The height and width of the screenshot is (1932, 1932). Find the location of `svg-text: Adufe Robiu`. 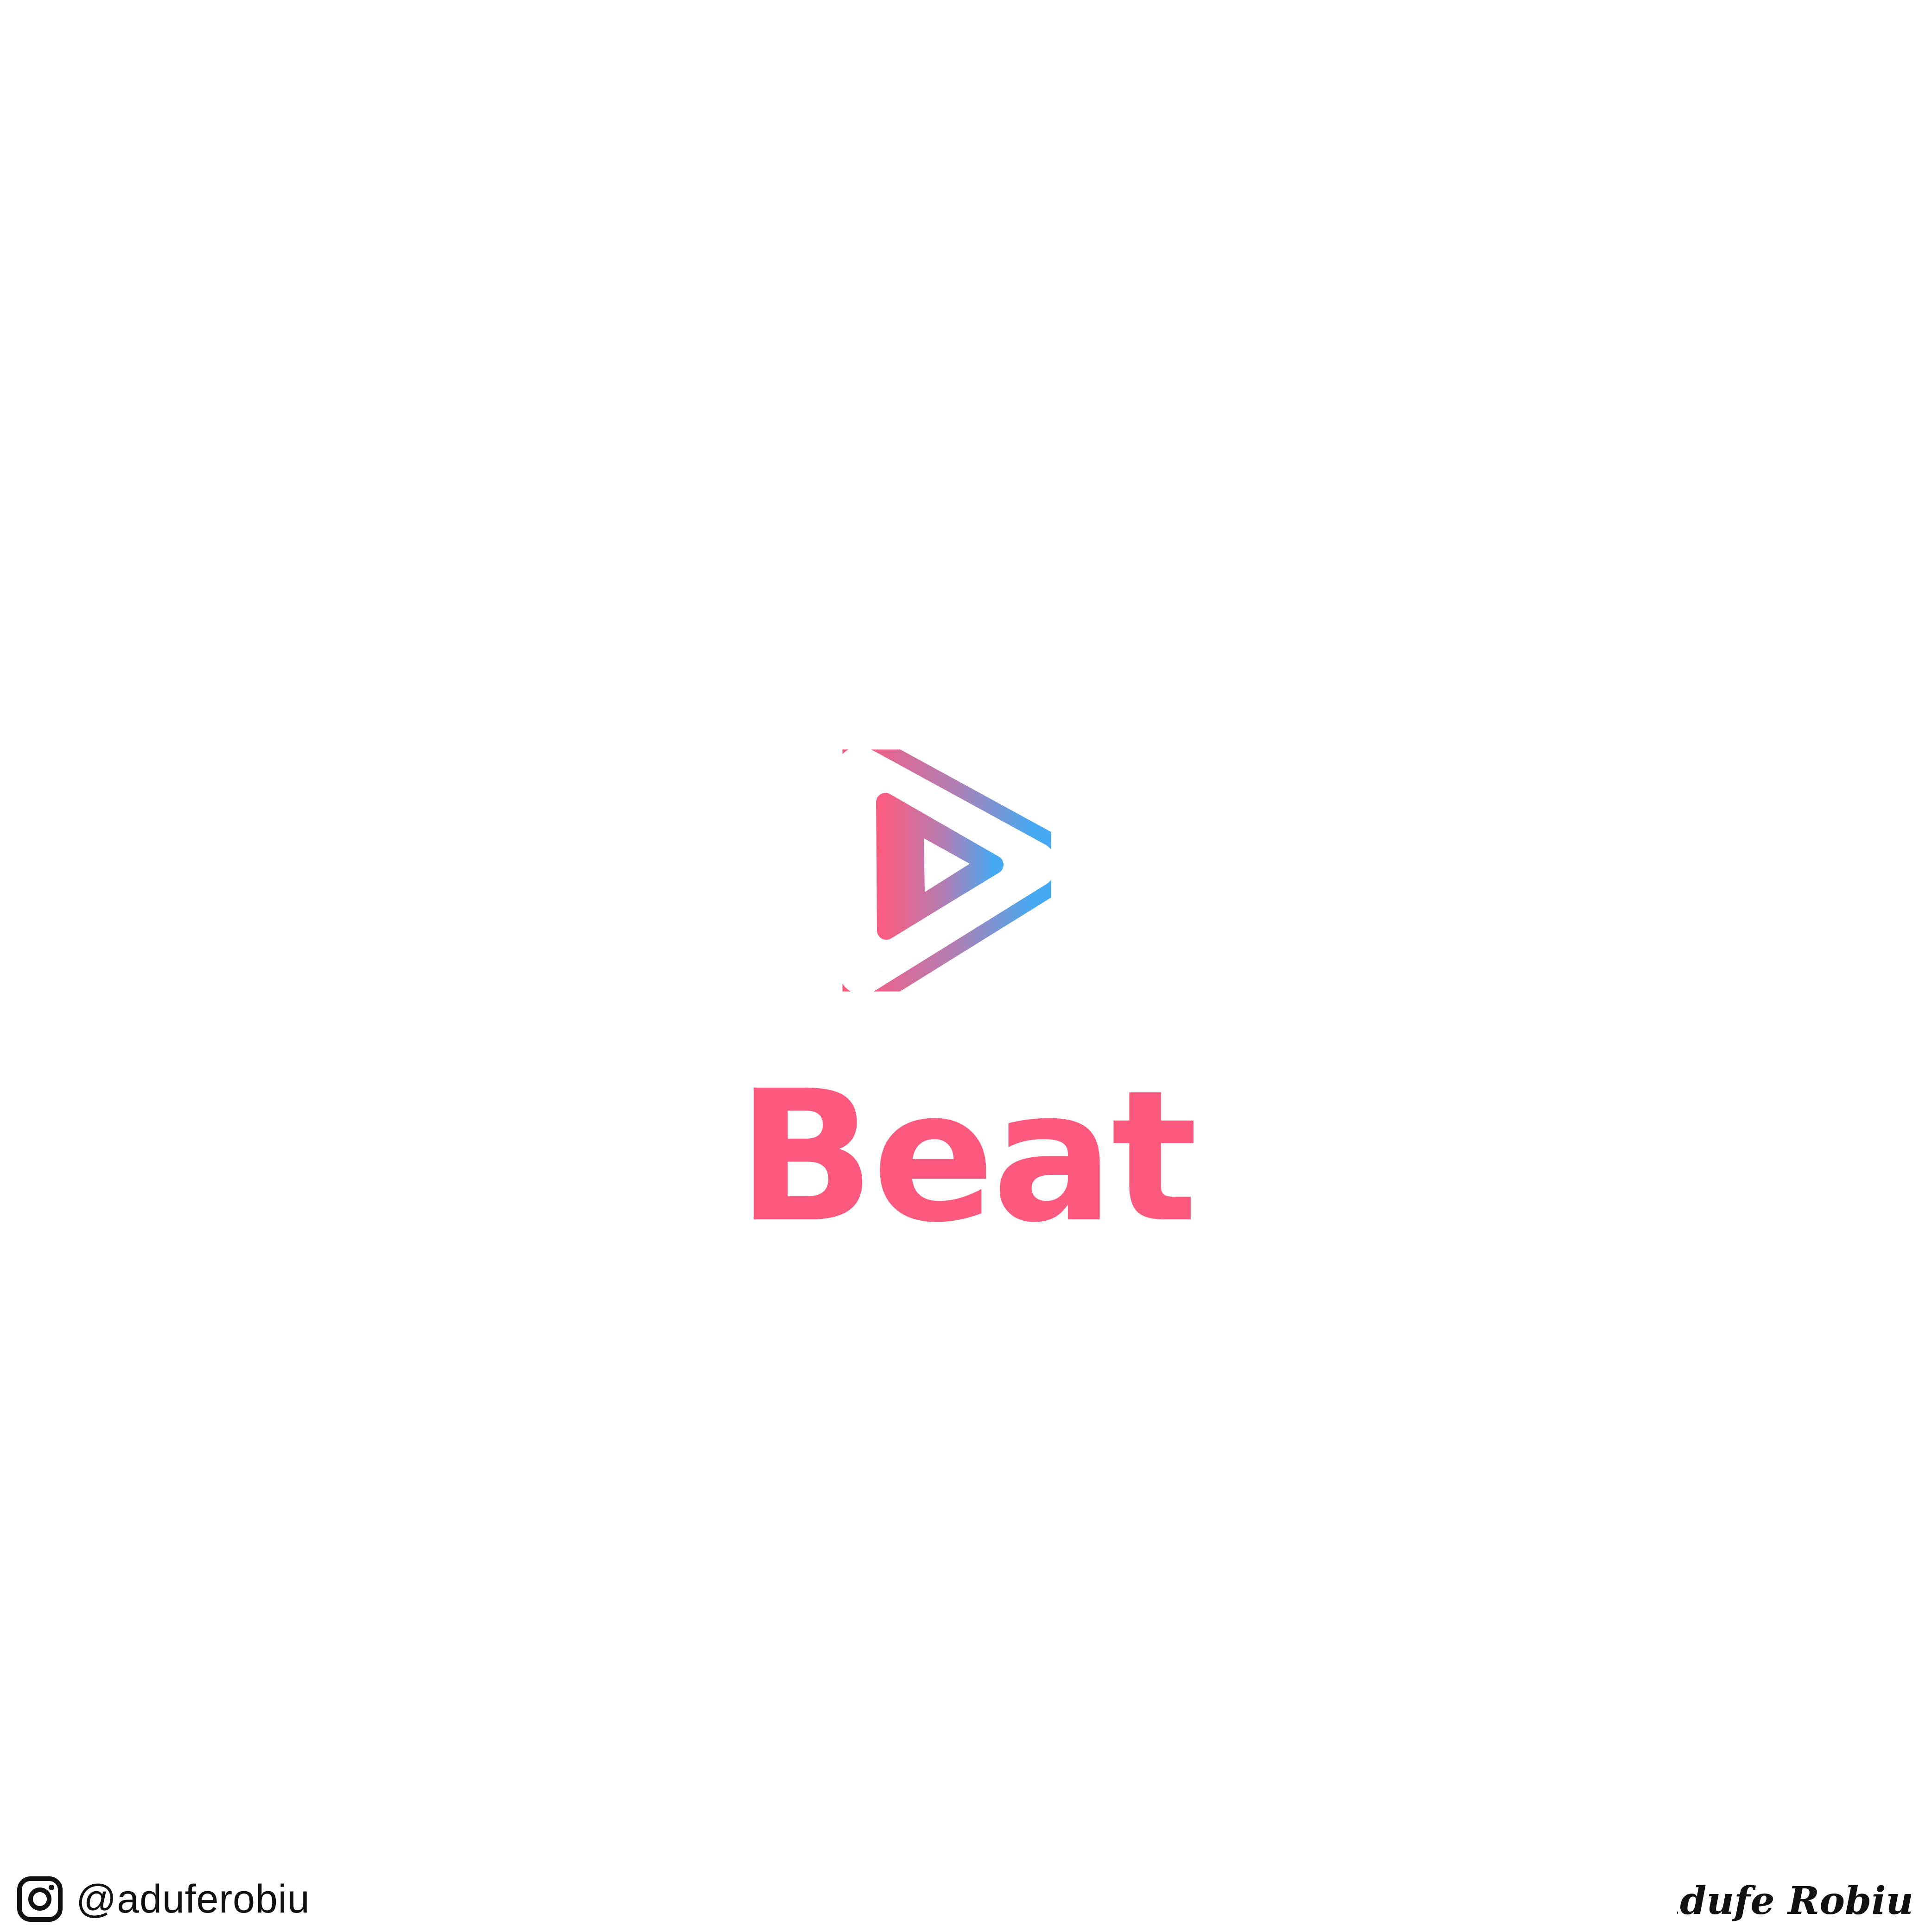

svg-text: Adufe Robiu is located at coordinates (1795, 1901).